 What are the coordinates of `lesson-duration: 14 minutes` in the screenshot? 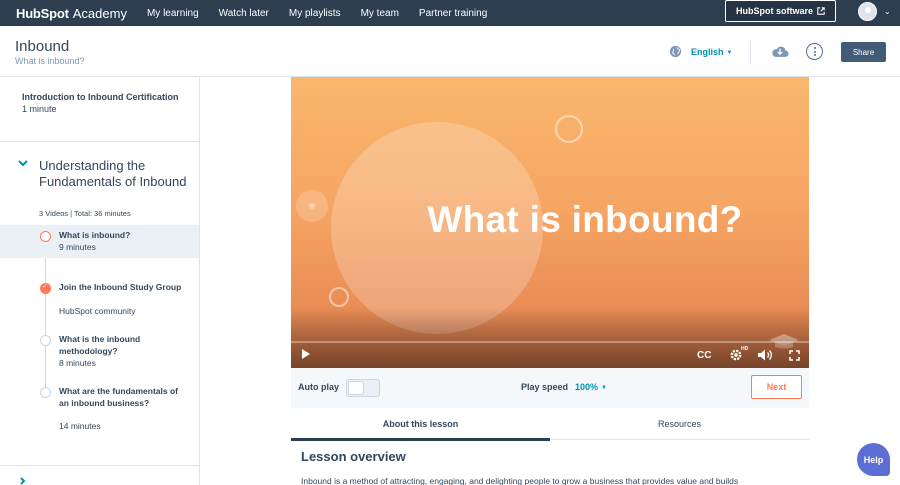 It's located at (80, 426).